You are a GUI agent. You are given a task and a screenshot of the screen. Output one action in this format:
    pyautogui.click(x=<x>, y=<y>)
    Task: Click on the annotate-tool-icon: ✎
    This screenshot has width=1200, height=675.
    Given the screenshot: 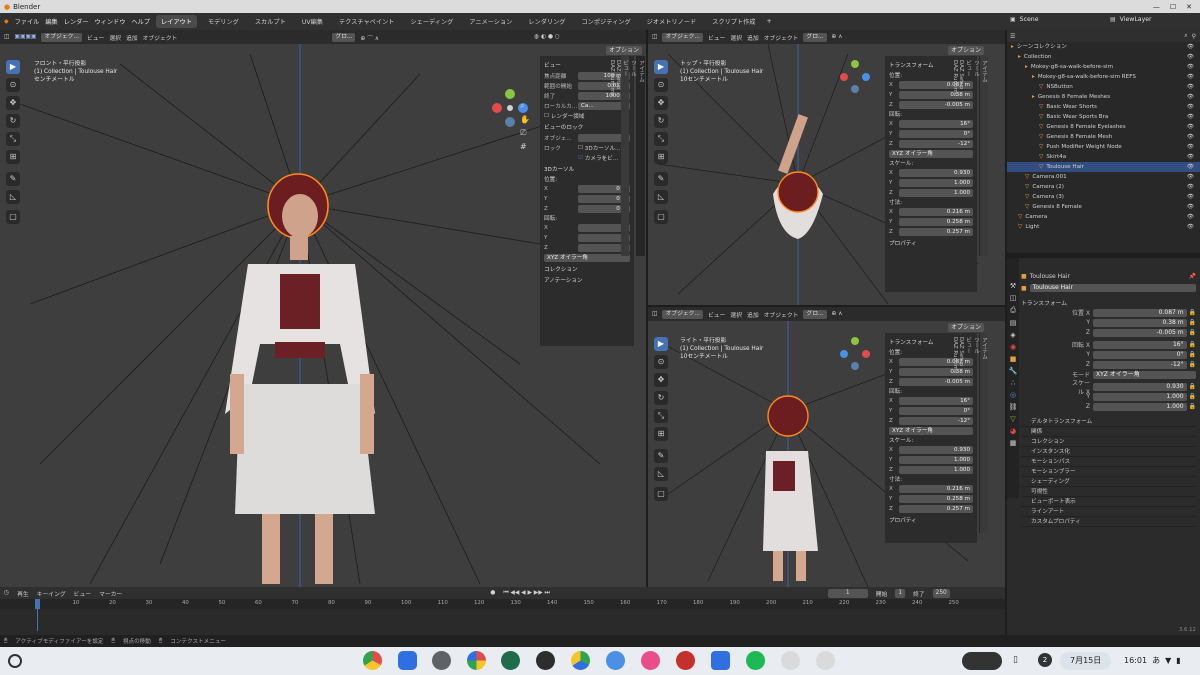 What is the action you would take?
    pyautogui.click(x=661, y=179)
    